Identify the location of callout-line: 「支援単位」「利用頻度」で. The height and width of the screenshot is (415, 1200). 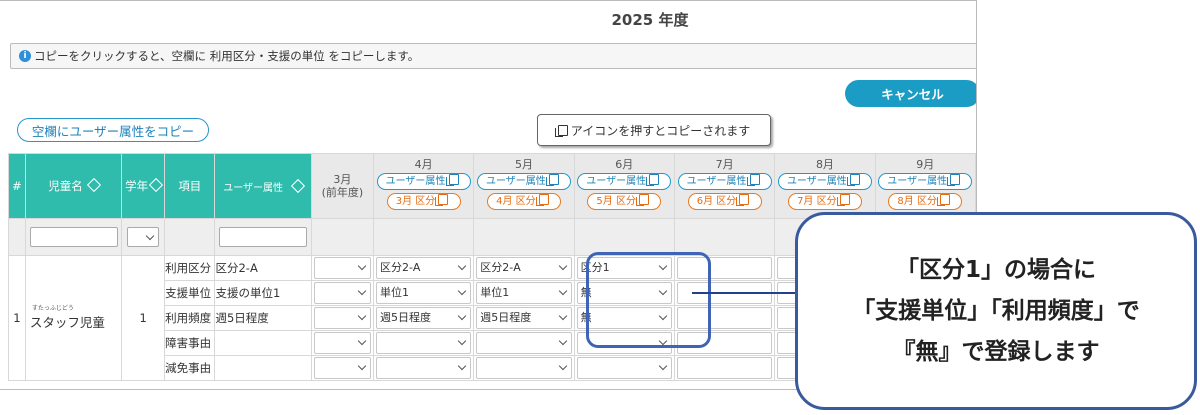
(996, 310).